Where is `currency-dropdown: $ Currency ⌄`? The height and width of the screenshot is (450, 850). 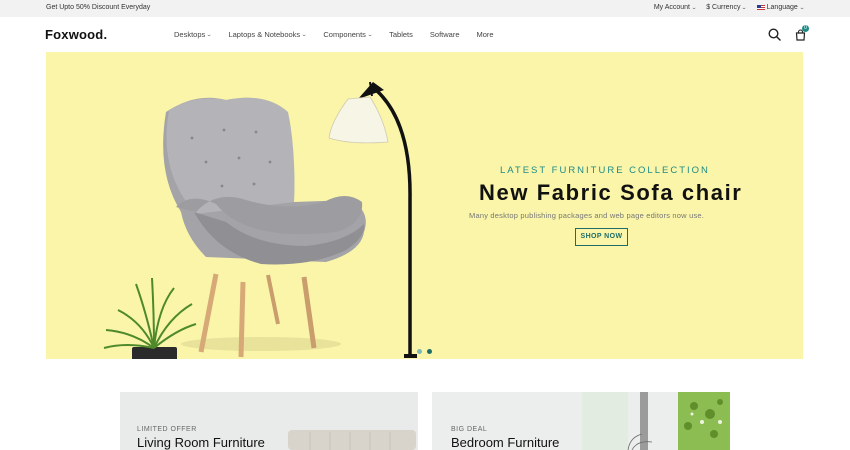 currency-dropdown: $ Currency ⌄ is located at coordinates (727, 7).